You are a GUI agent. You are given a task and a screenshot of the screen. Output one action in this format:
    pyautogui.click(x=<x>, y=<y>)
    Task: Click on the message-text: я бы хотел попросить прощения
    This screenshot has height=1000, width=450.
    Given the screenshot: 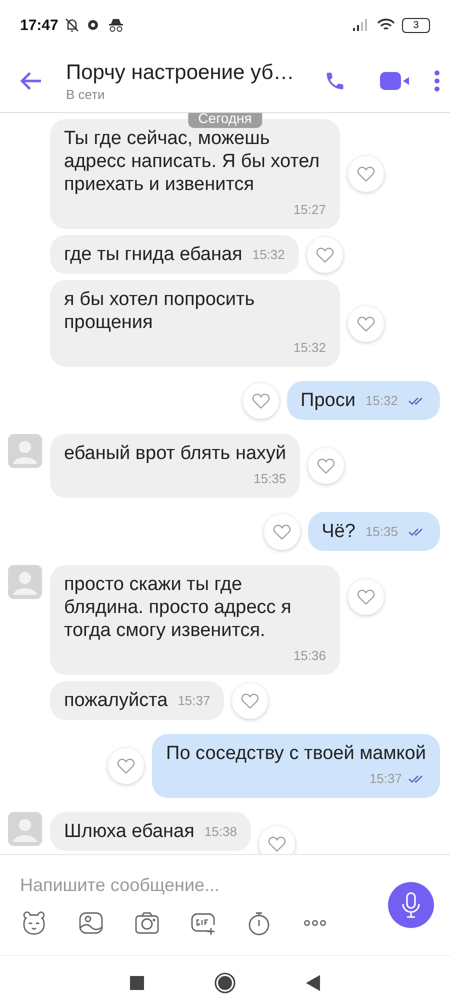 What is the action you would take?
    pyautogui.click(x=159, y=311)
    